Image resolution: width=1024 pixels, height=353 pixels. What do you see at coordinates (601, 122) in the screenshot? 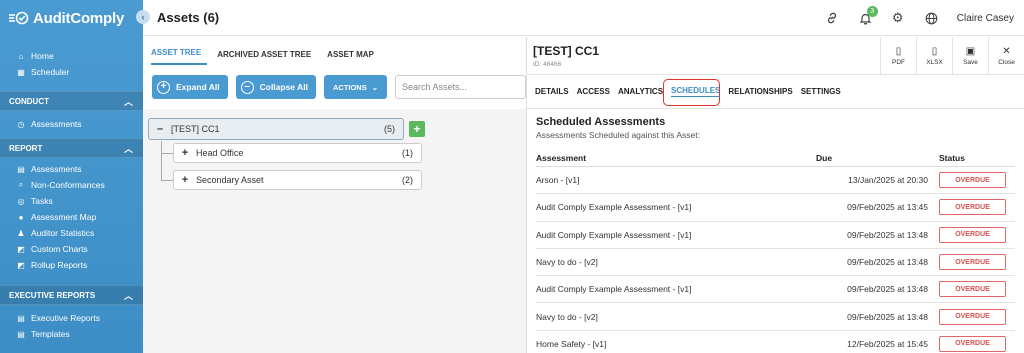
I see `section-title: Scheduled Assessments` at bounding box center [601, 122].